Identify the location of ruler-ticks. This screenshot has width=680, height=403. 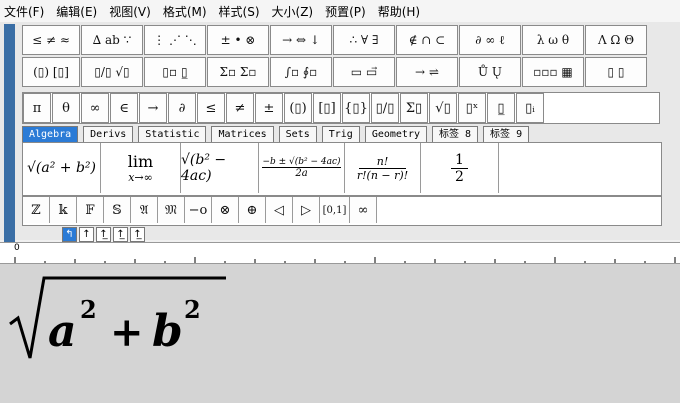
(345, 260).